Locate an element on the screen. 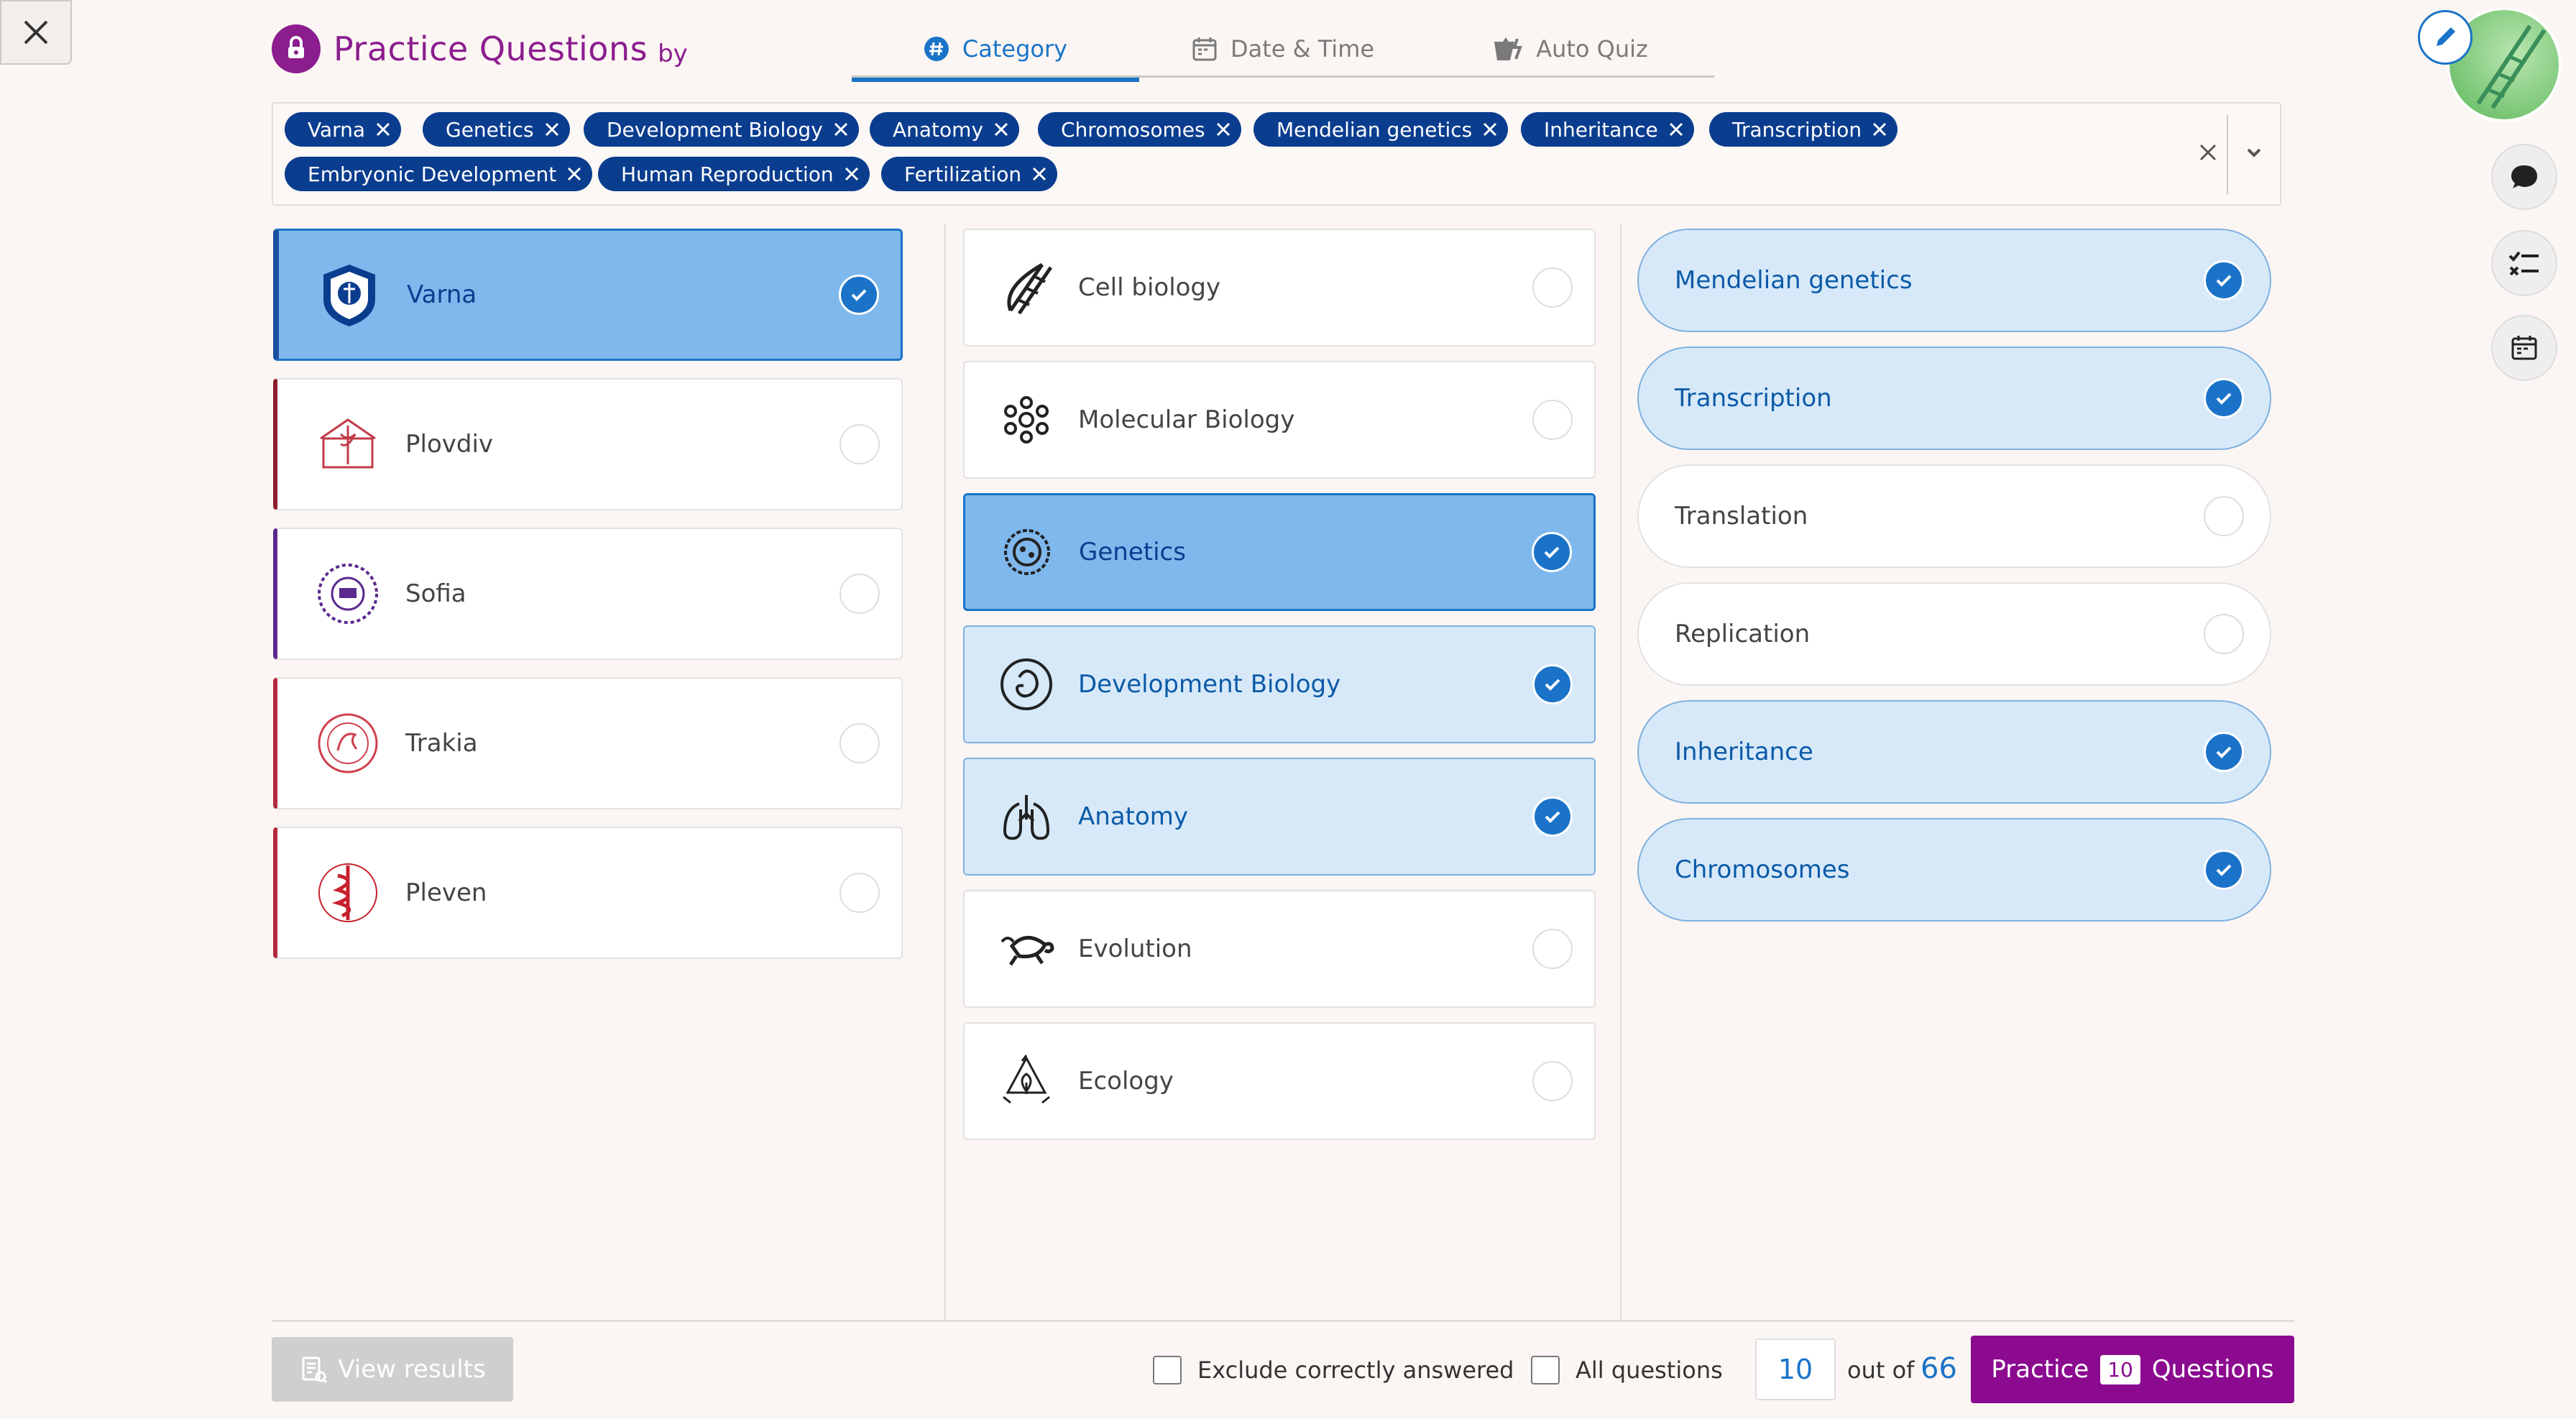 This screenshot has height=1419, width=2576. checklist-icon is located at coordinates (2523, 263).